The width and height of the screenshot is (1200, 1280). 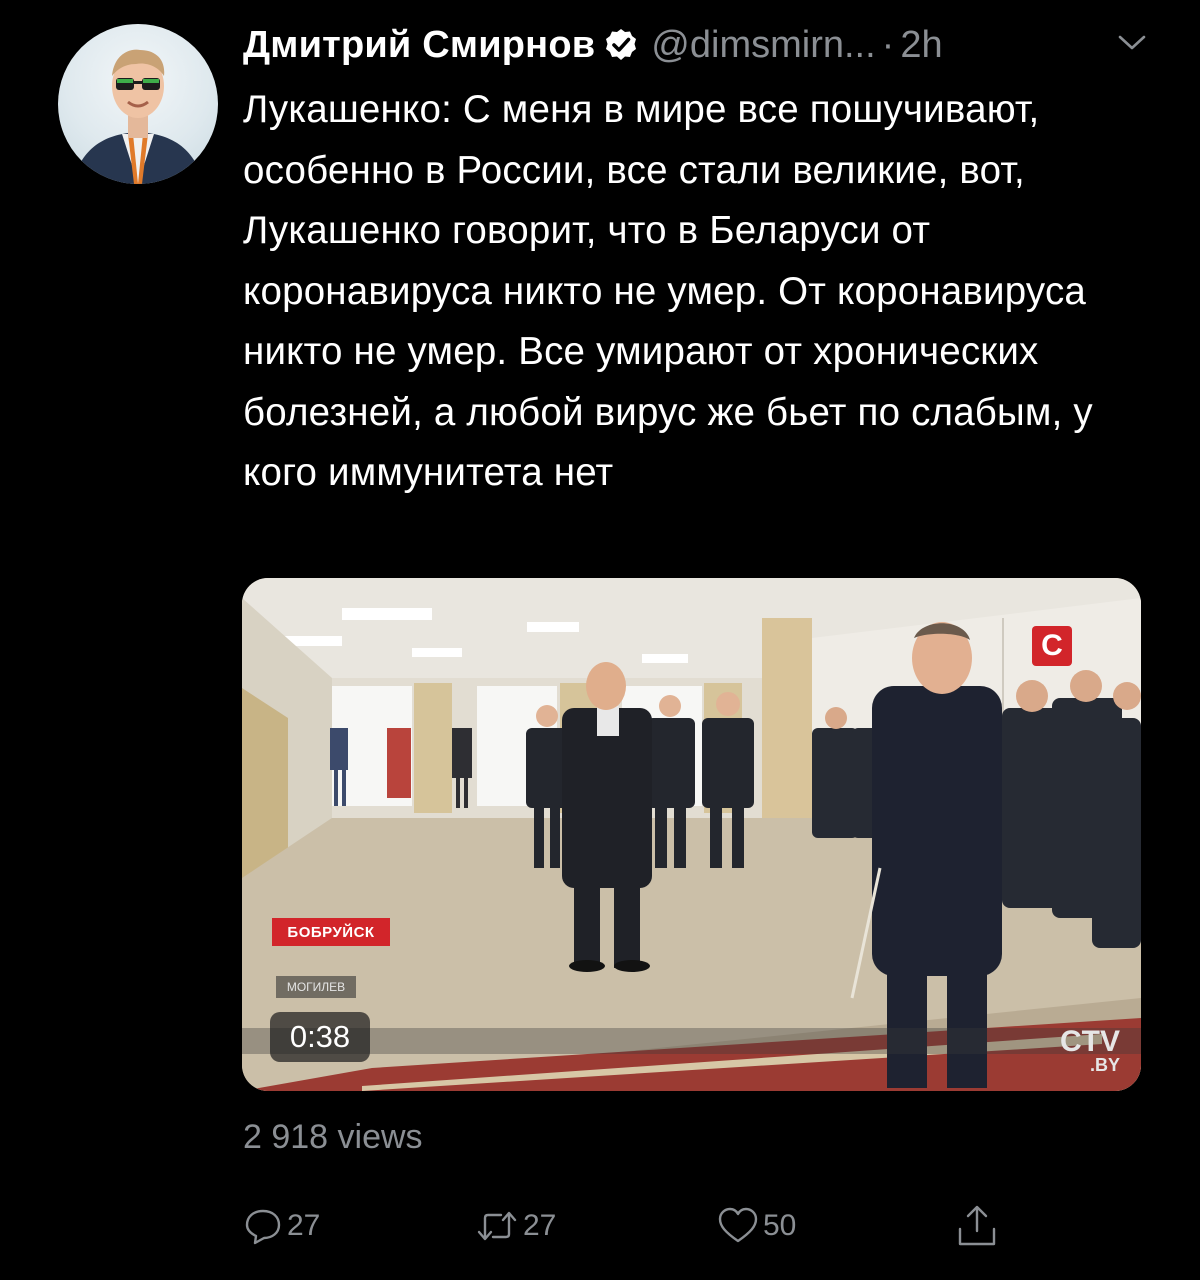 What do you see at coordinates (497, 1226) in the screenshot?
I see `retweet-icon` at bounding box center [497, 1226].